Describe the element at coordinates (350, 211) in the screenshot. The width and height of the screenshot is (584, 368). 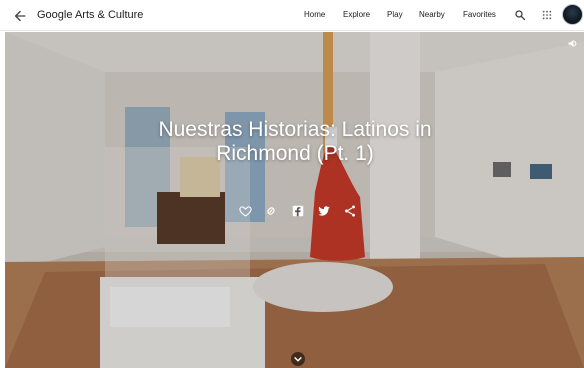
I see `share-icon` at that location.